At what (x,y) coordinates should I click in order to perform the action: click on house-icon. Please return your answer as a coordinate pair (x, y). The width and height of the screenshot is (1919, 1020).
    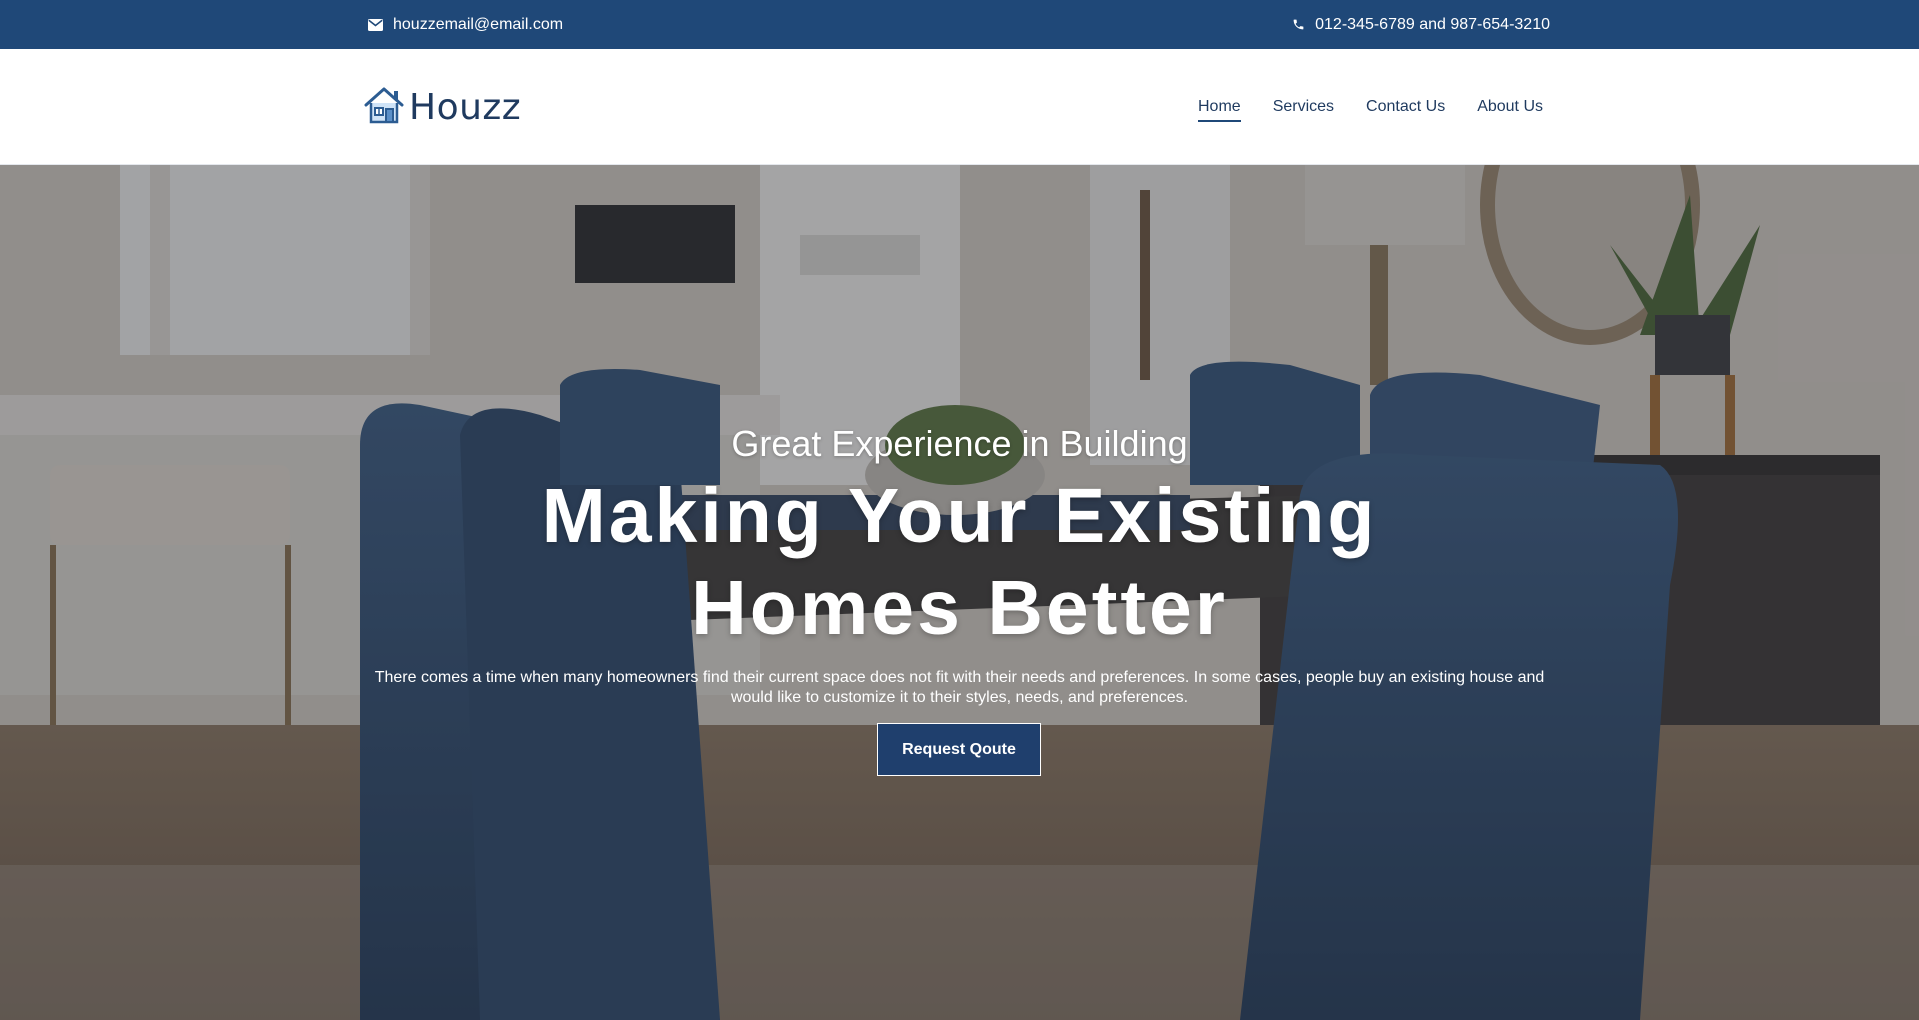
    Looking at the image, I should click on (384, 107).